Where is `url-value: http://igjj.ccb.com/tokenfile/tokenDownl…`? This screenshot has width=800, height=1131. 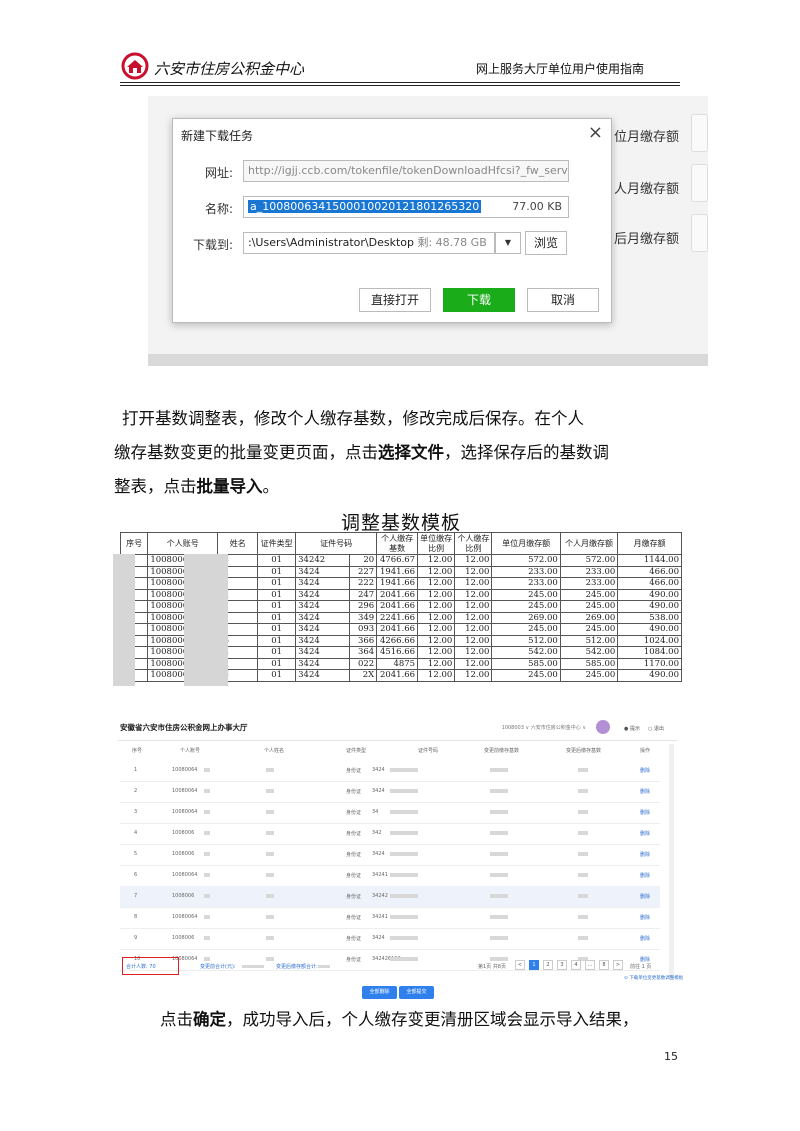 url-value: http://igjj.ccb.com/tokenfile/tokenDownl… is located at coordinates (408, 170).